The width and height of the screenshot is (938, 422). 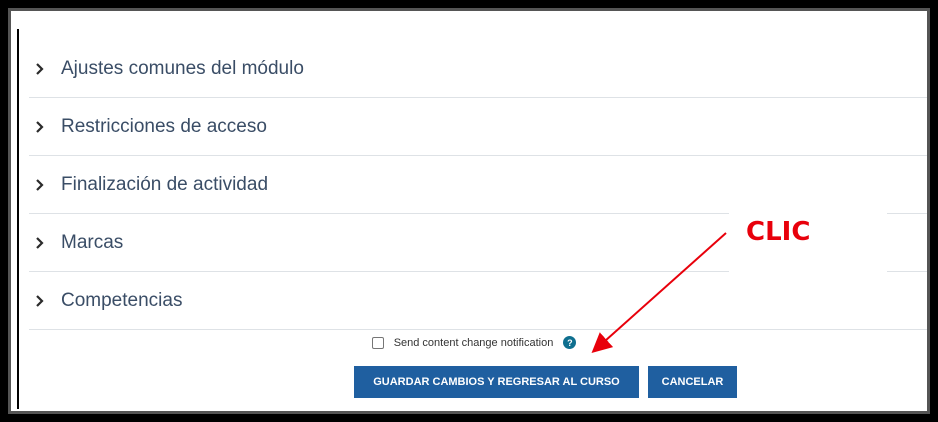 I want to click on notification-checkbox, so click(x=377, y=342).